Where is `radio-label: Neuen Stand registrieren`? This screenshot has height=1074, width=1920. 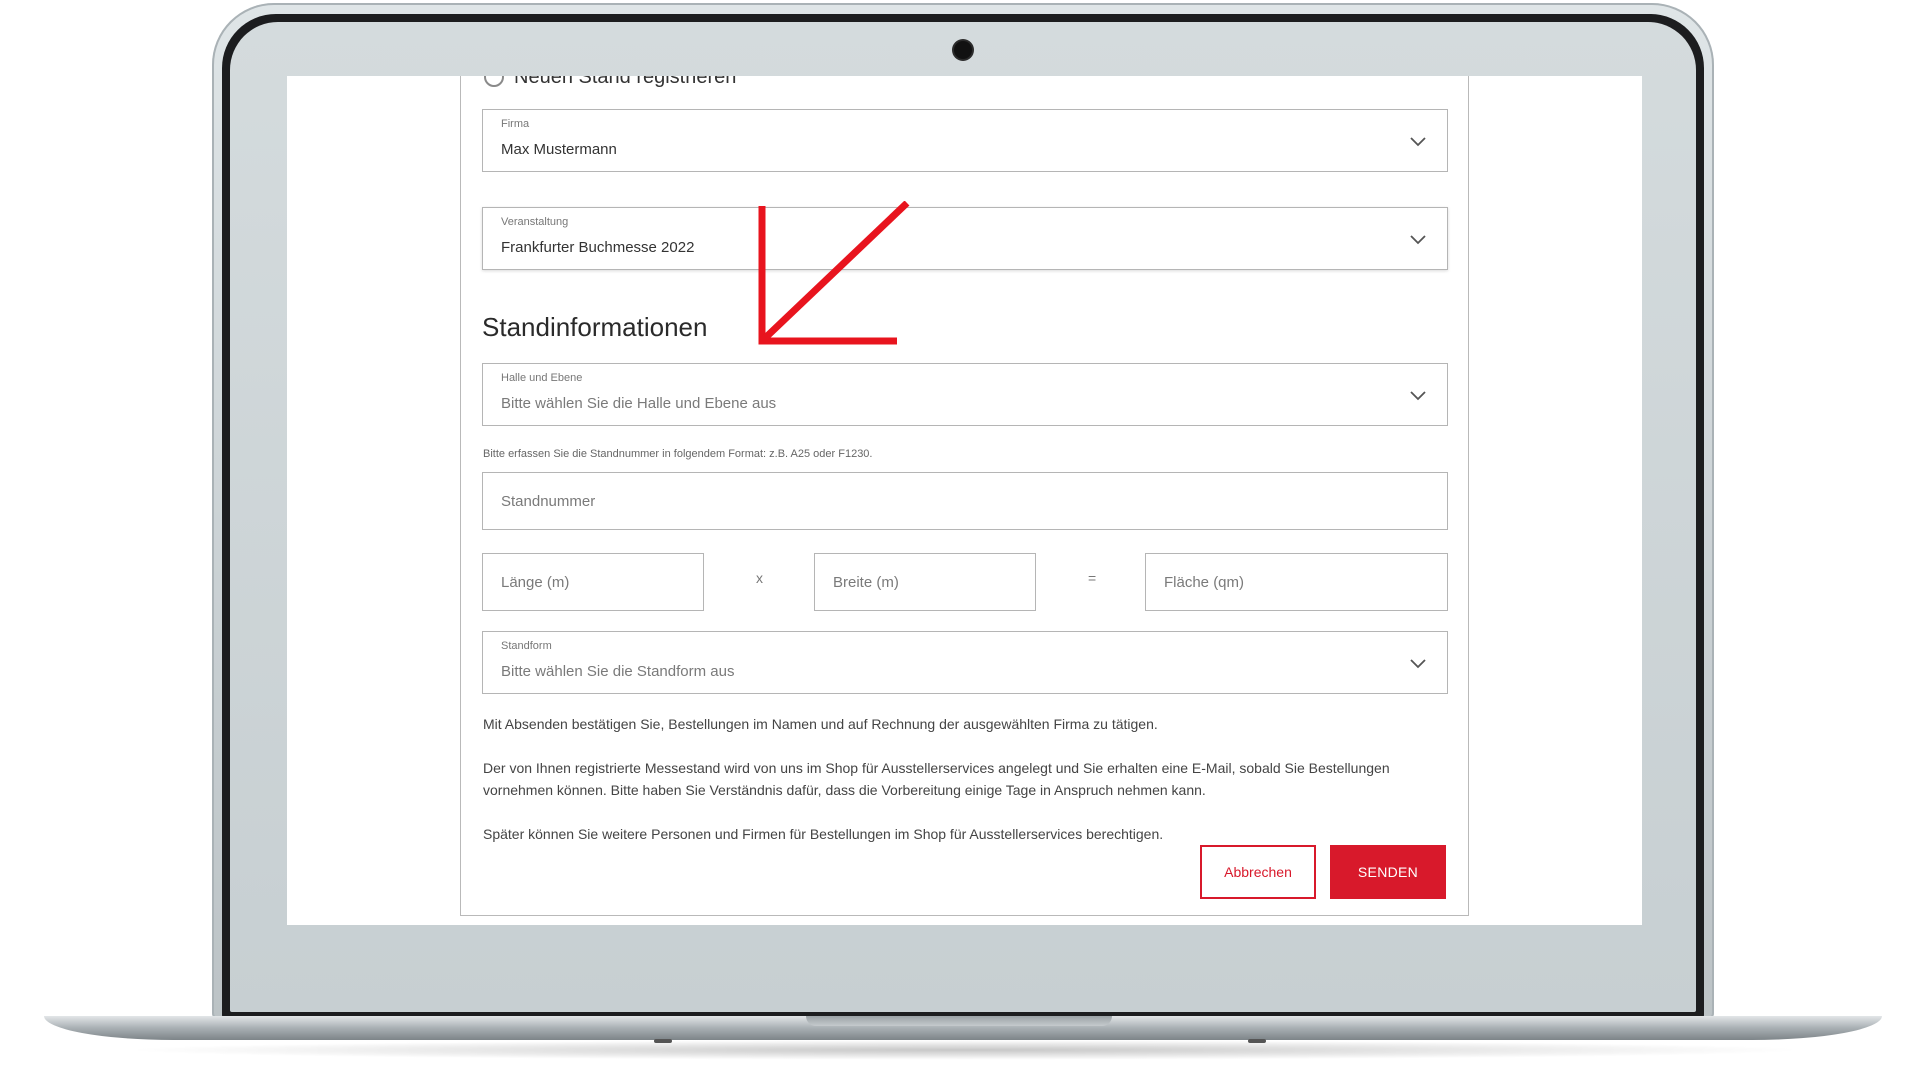
radio-label: Neuen Stand registrieren is located at coordinates (625, 82).